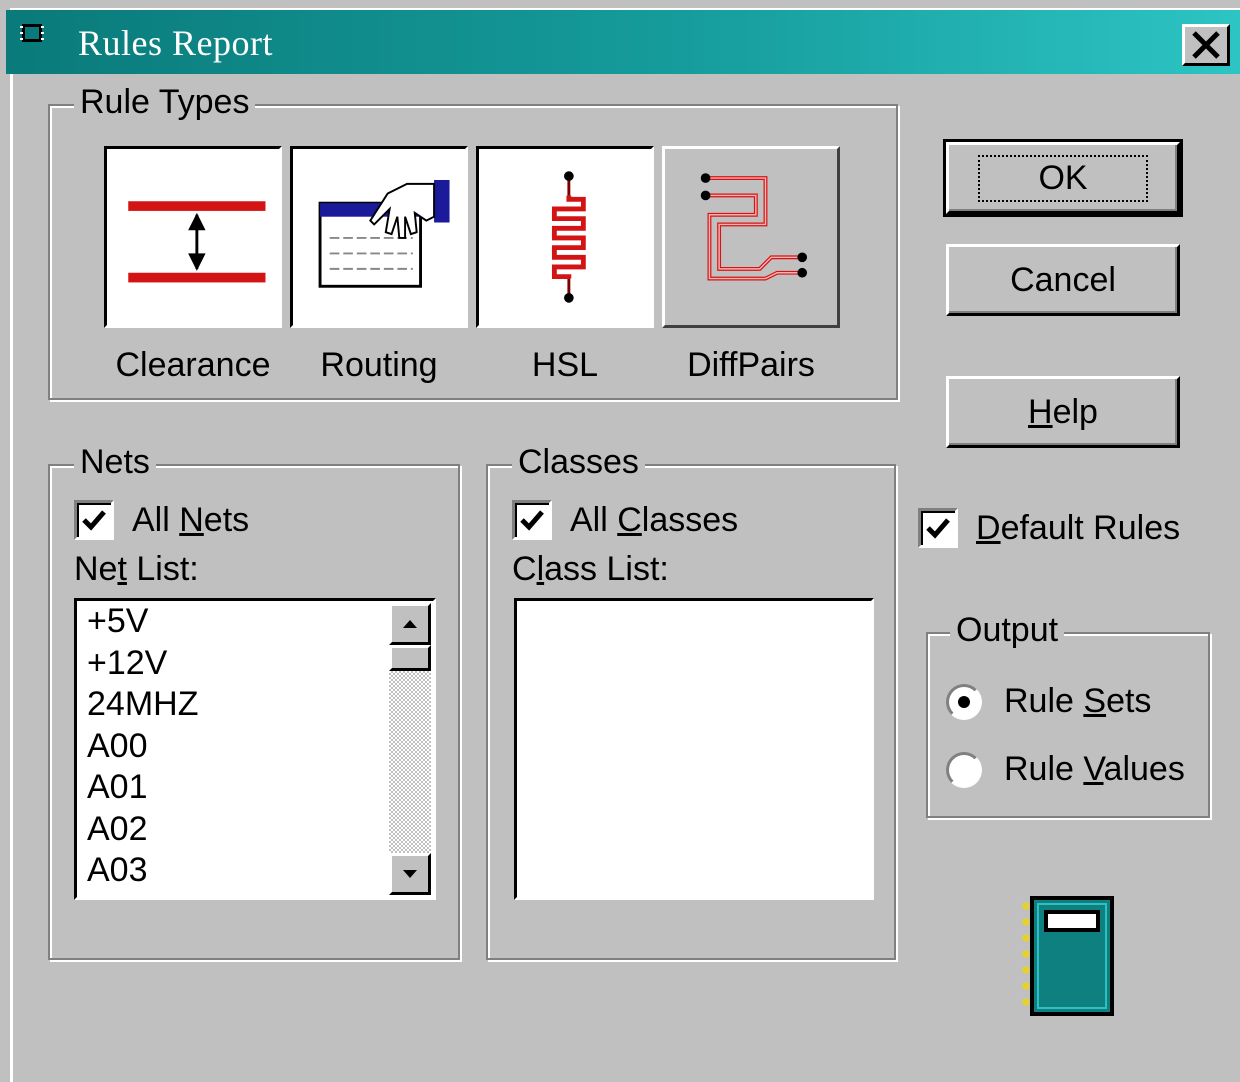 The height and width of the screenshot is (1082, 1240). Describe the element at coordinates (136, 569) in the screenshot. I see `net-list-label: Net List:` at that location.